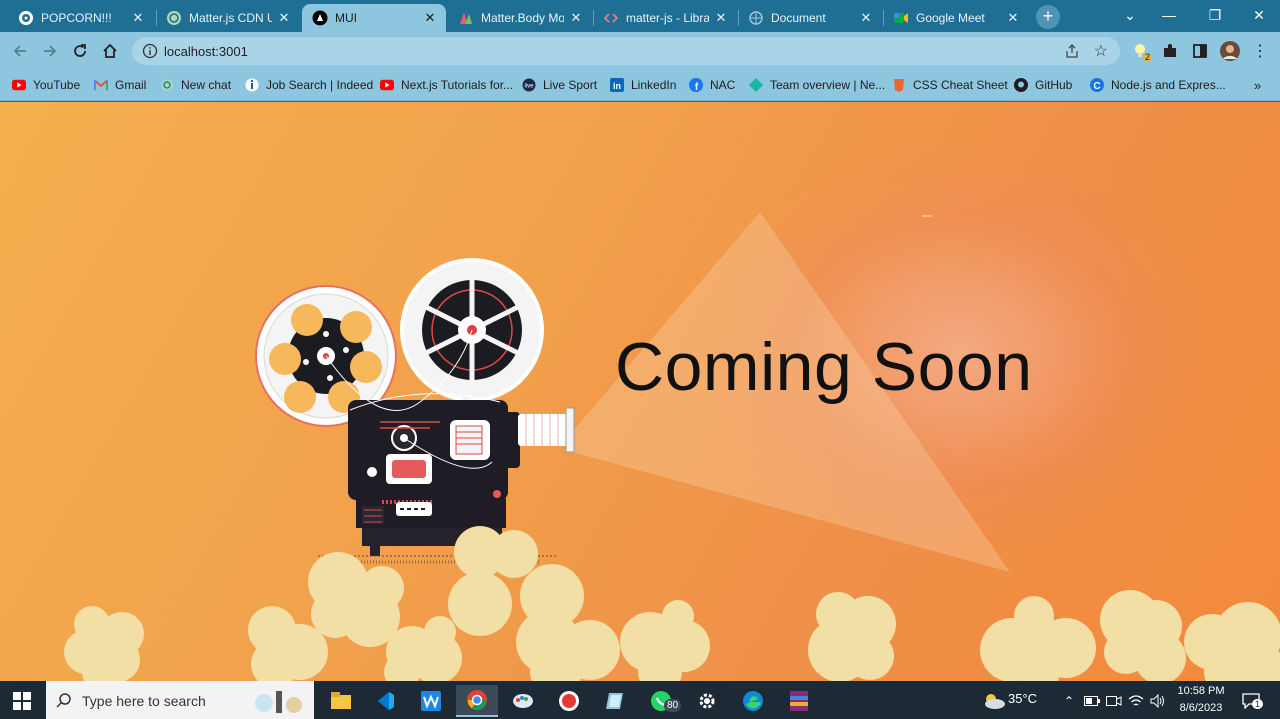 This screenshot has width=1280, height=719. I want to click on bookmark-css-cheat-sheet: CSS Cheat Sheet, so click(950, 85).